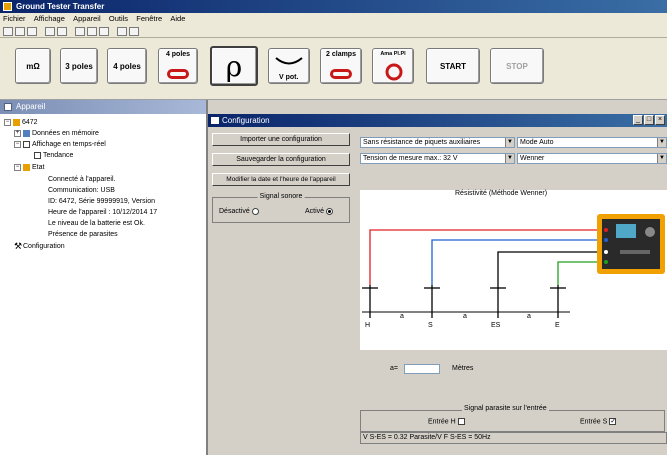 The image size is (667, 455). Describe the element at coordinates (38, 167) in the screenshot. I see `tree-status-label: Etat` at that location.